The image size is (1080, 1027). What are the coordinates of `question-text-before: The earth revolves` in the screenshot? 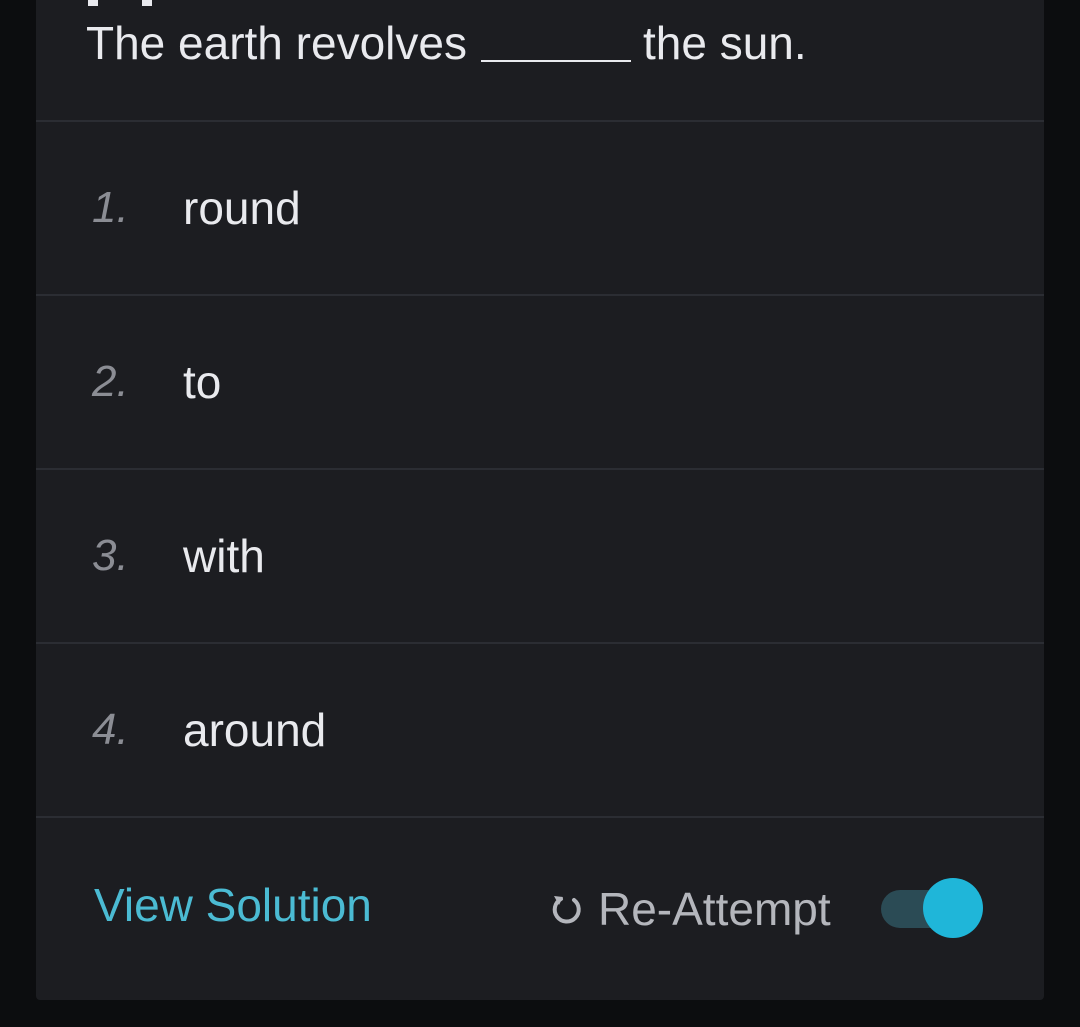 It's located at (276, 43).